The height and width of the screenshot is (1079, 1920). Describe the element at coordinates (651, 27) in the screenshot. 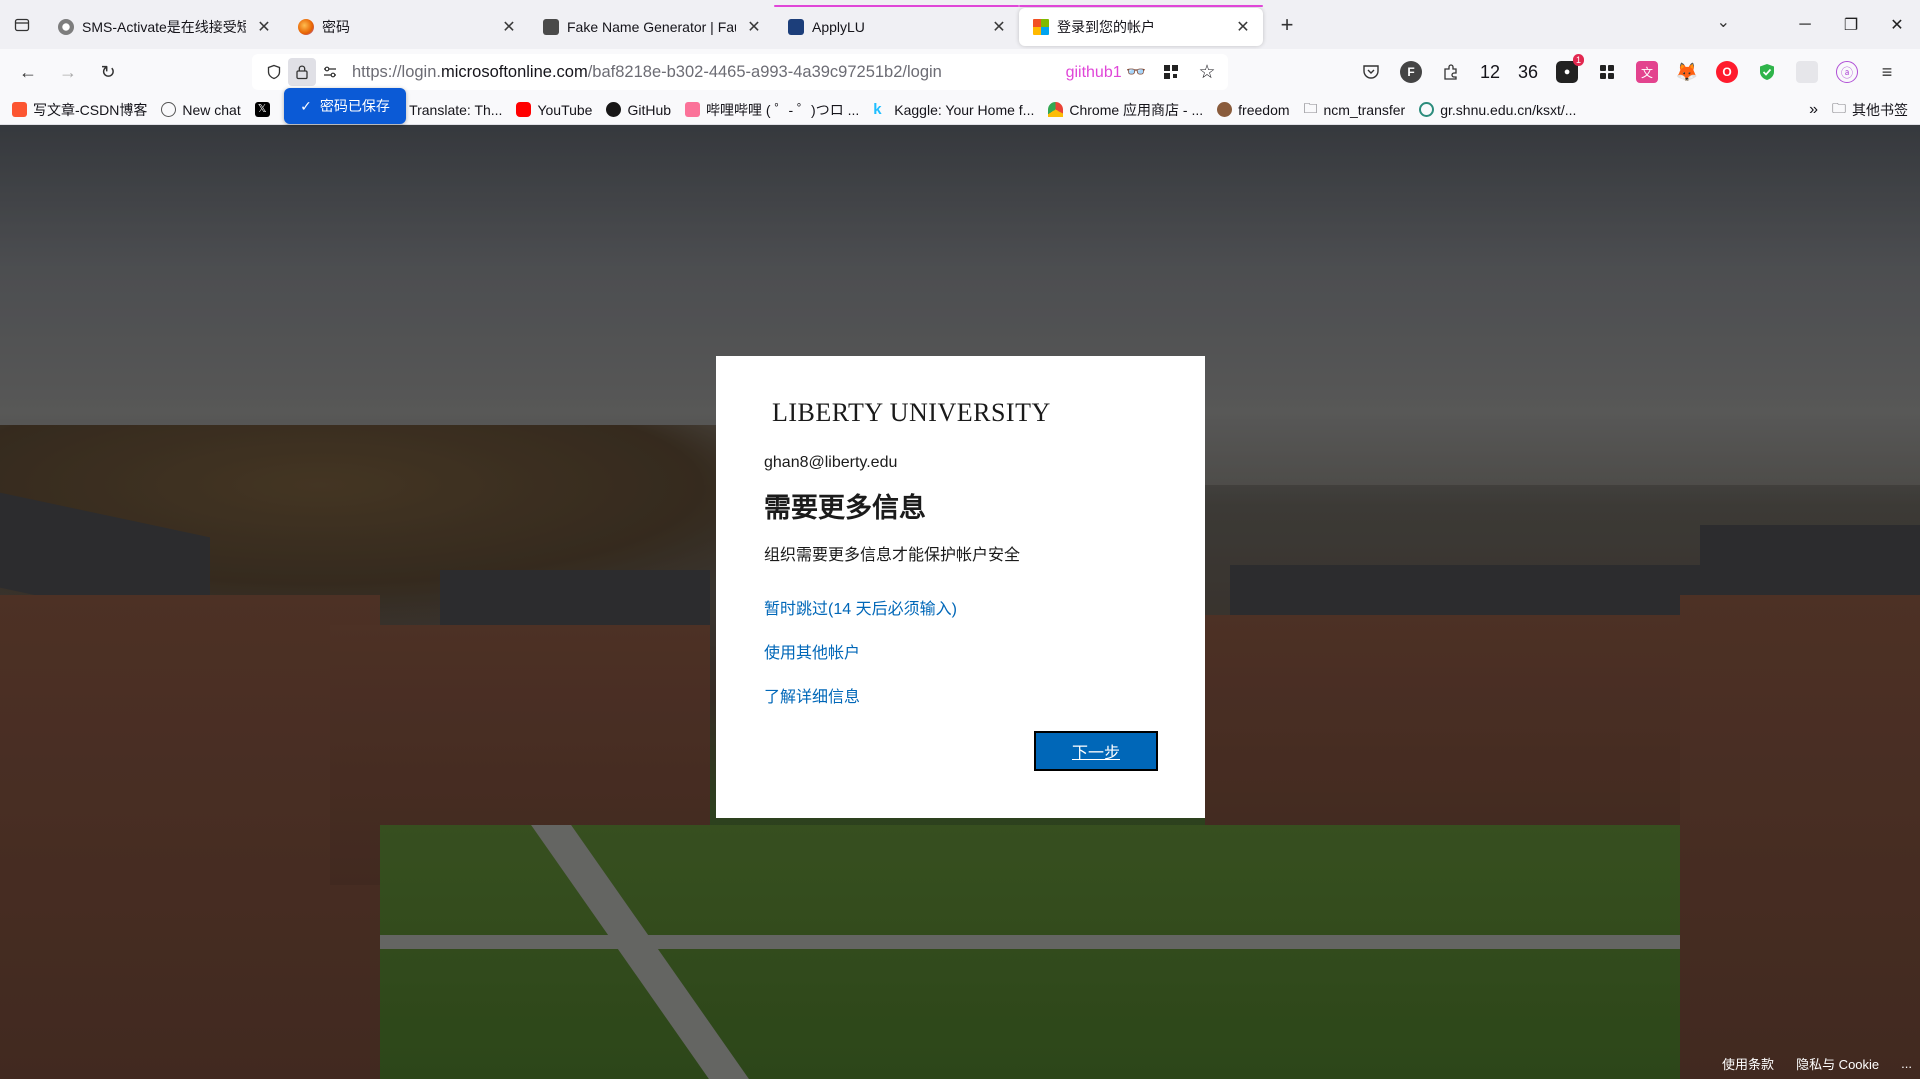

I see `tab-fake-name-generator: Fake Name Generator | FauxID ✕` at that location.